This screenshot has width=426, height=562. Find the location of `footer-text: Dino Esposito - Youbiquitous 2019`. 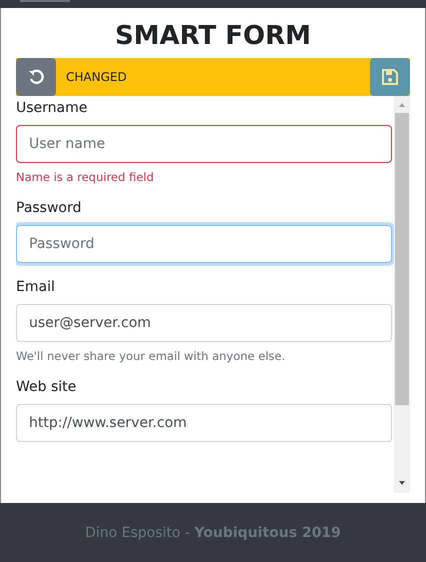

footer-text: Dino Esposito - Youbiquitous 2019 is located at coordinates (213, 532).